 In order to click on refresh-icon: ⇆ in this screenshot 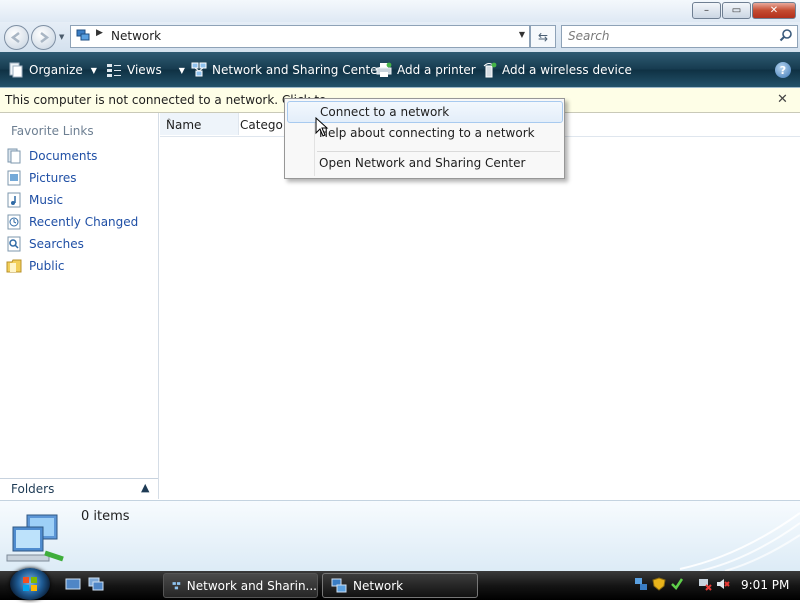, I will do `click(543, 36)`.